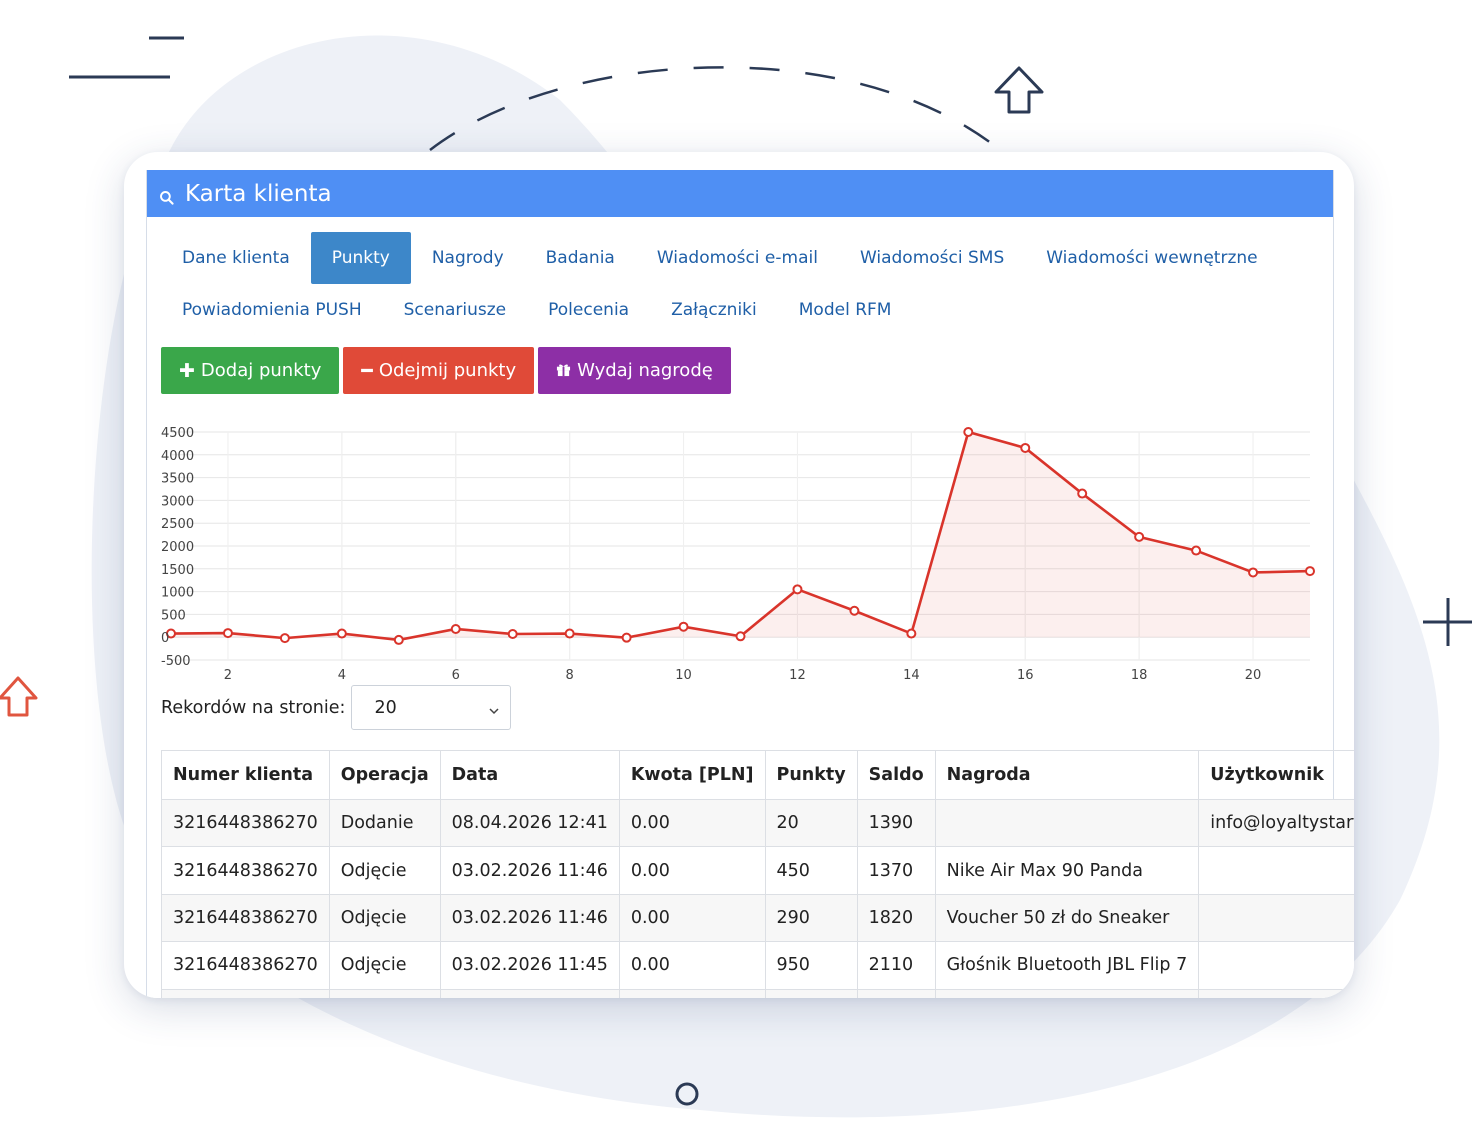 This screenshot has height=1129, width=1477. I want to click on x-tick-label: 18, so click(1139, 675).